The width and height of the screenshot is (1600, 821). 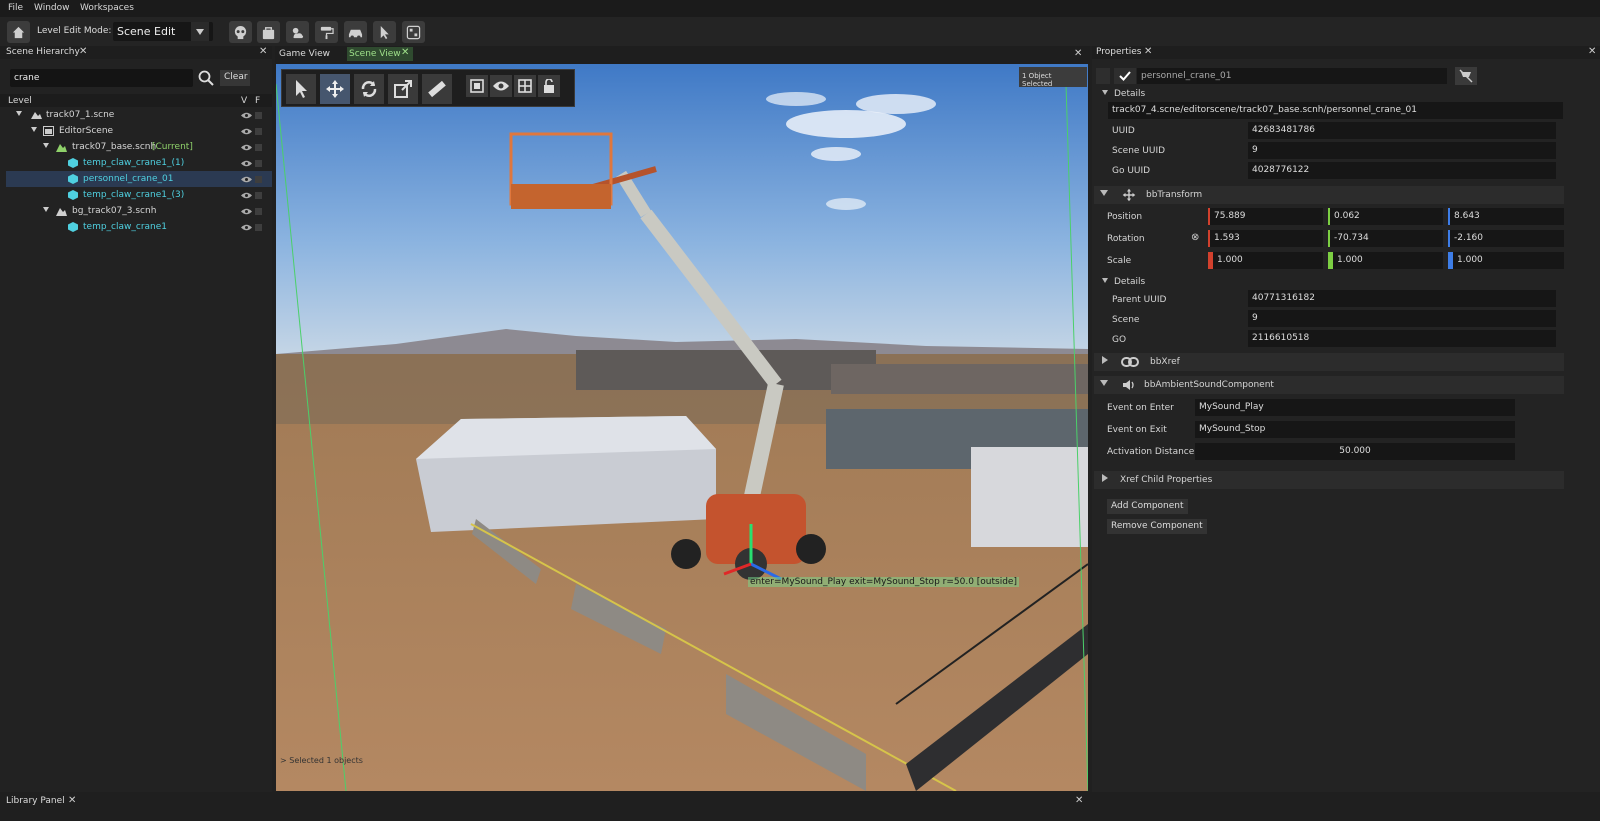 What do you see at coordinates (240, 32) in the screenshot?
I see `skull-button` at bounding box center [240, 32].